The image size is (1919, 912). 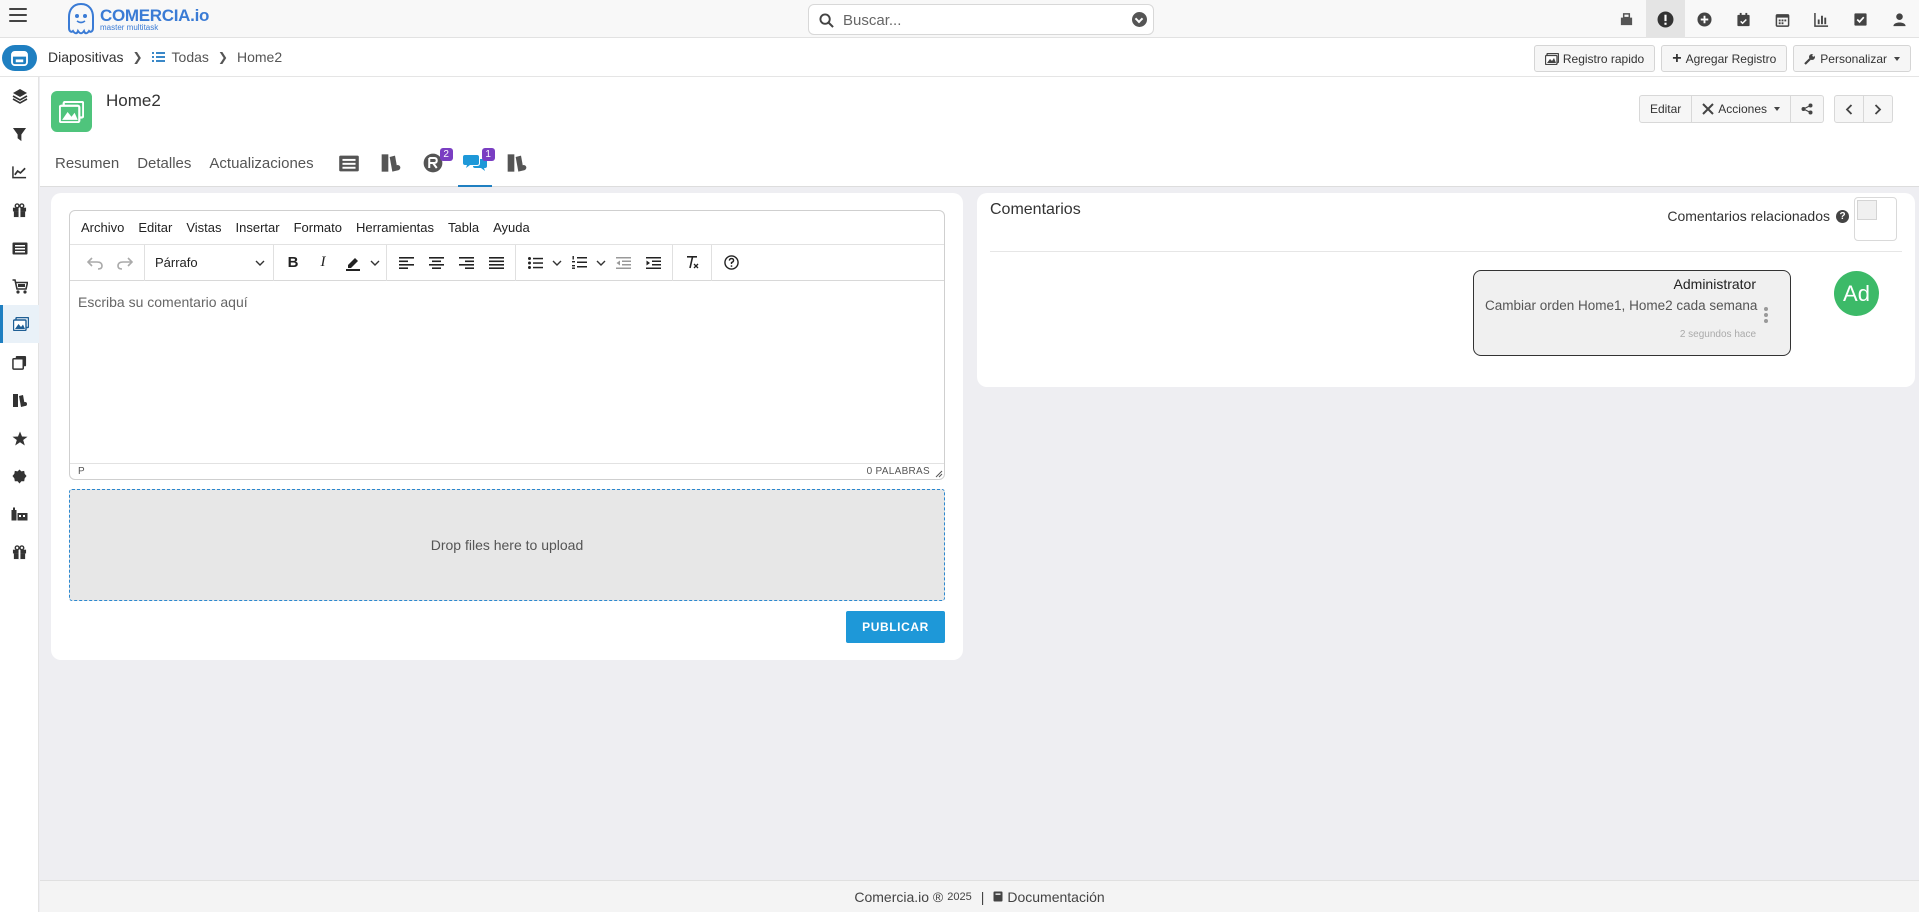 I want to click on related-comments-toggle, so click(x=1875, y=219).